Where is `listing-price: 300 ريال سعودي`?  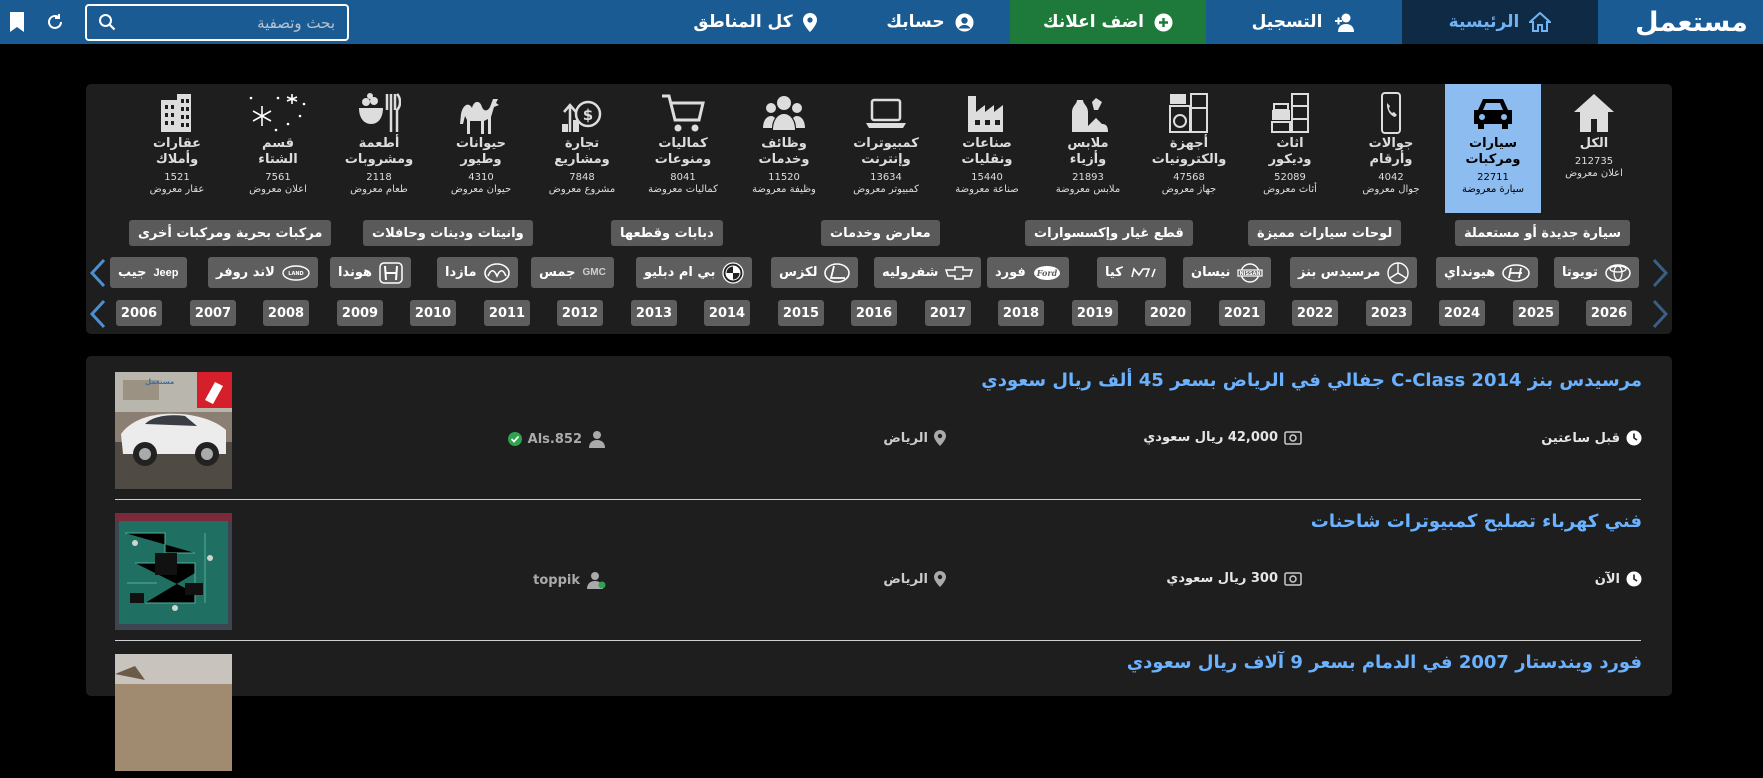
listing-price: 300 ريال سعودي is located at coordinates (1234, 578).